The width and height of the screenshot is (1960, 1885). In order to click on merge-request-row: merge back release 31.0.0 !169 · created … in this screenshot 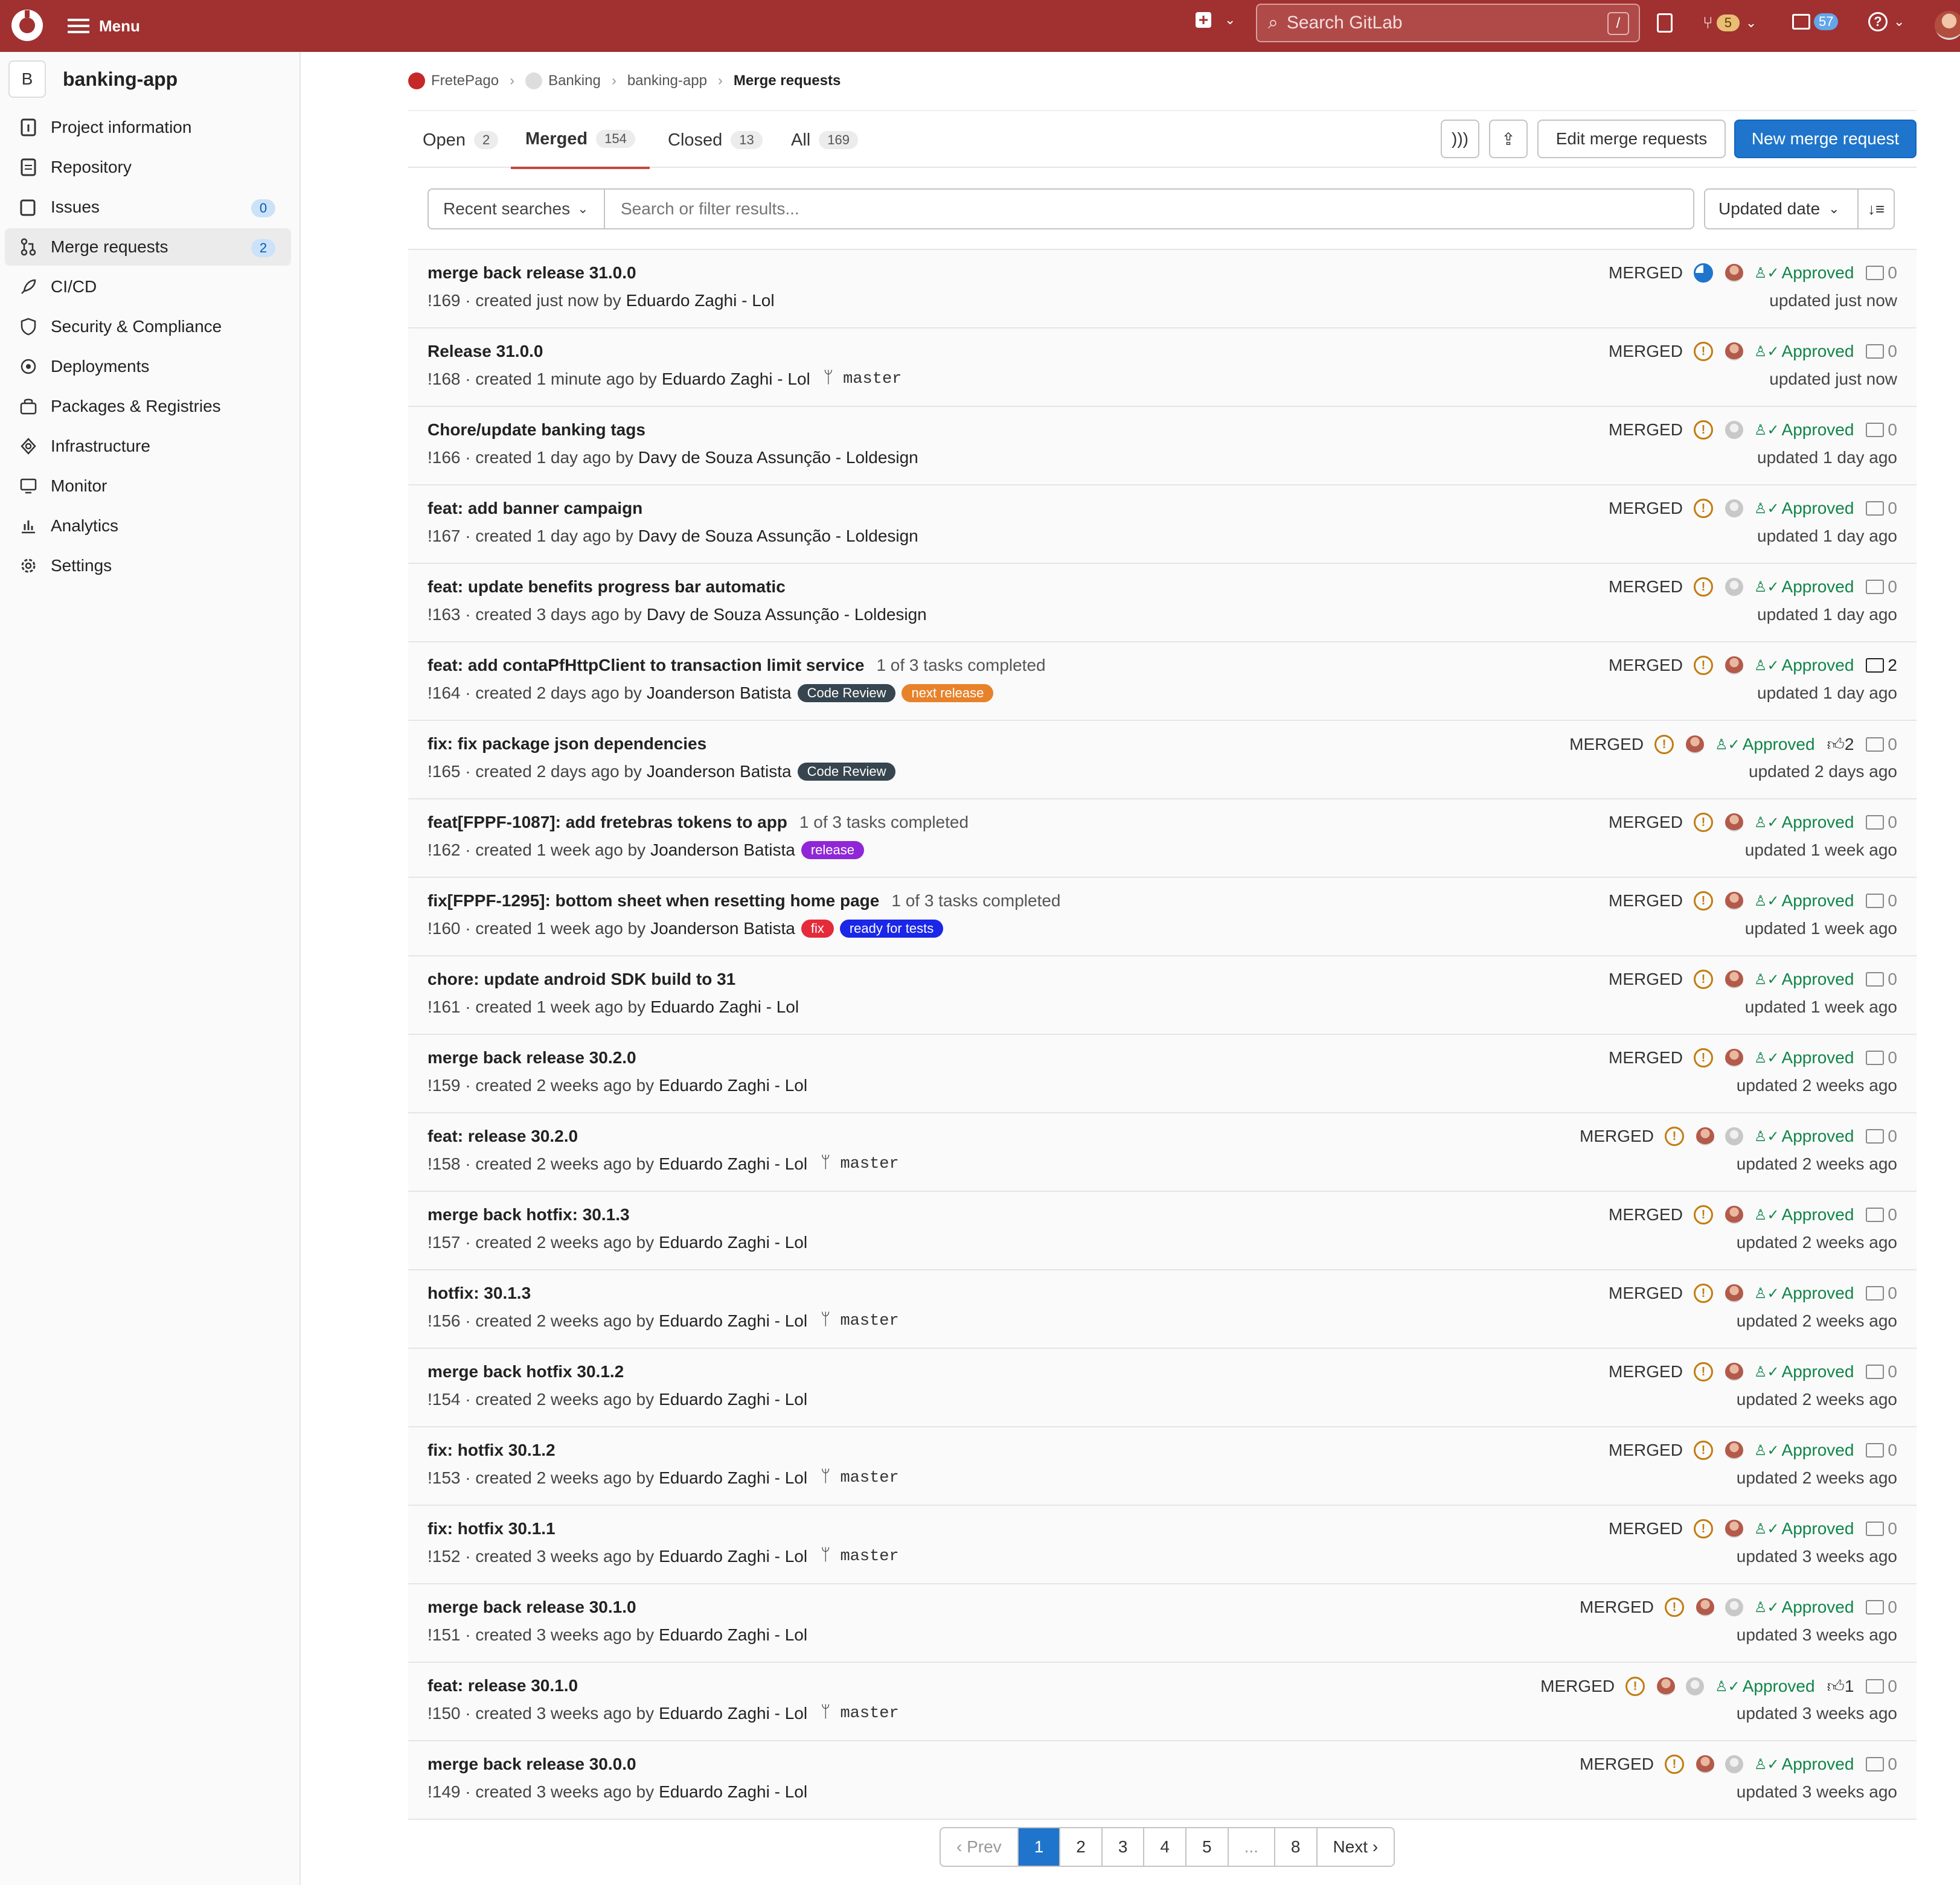, I will do `click(1162, 289)`.